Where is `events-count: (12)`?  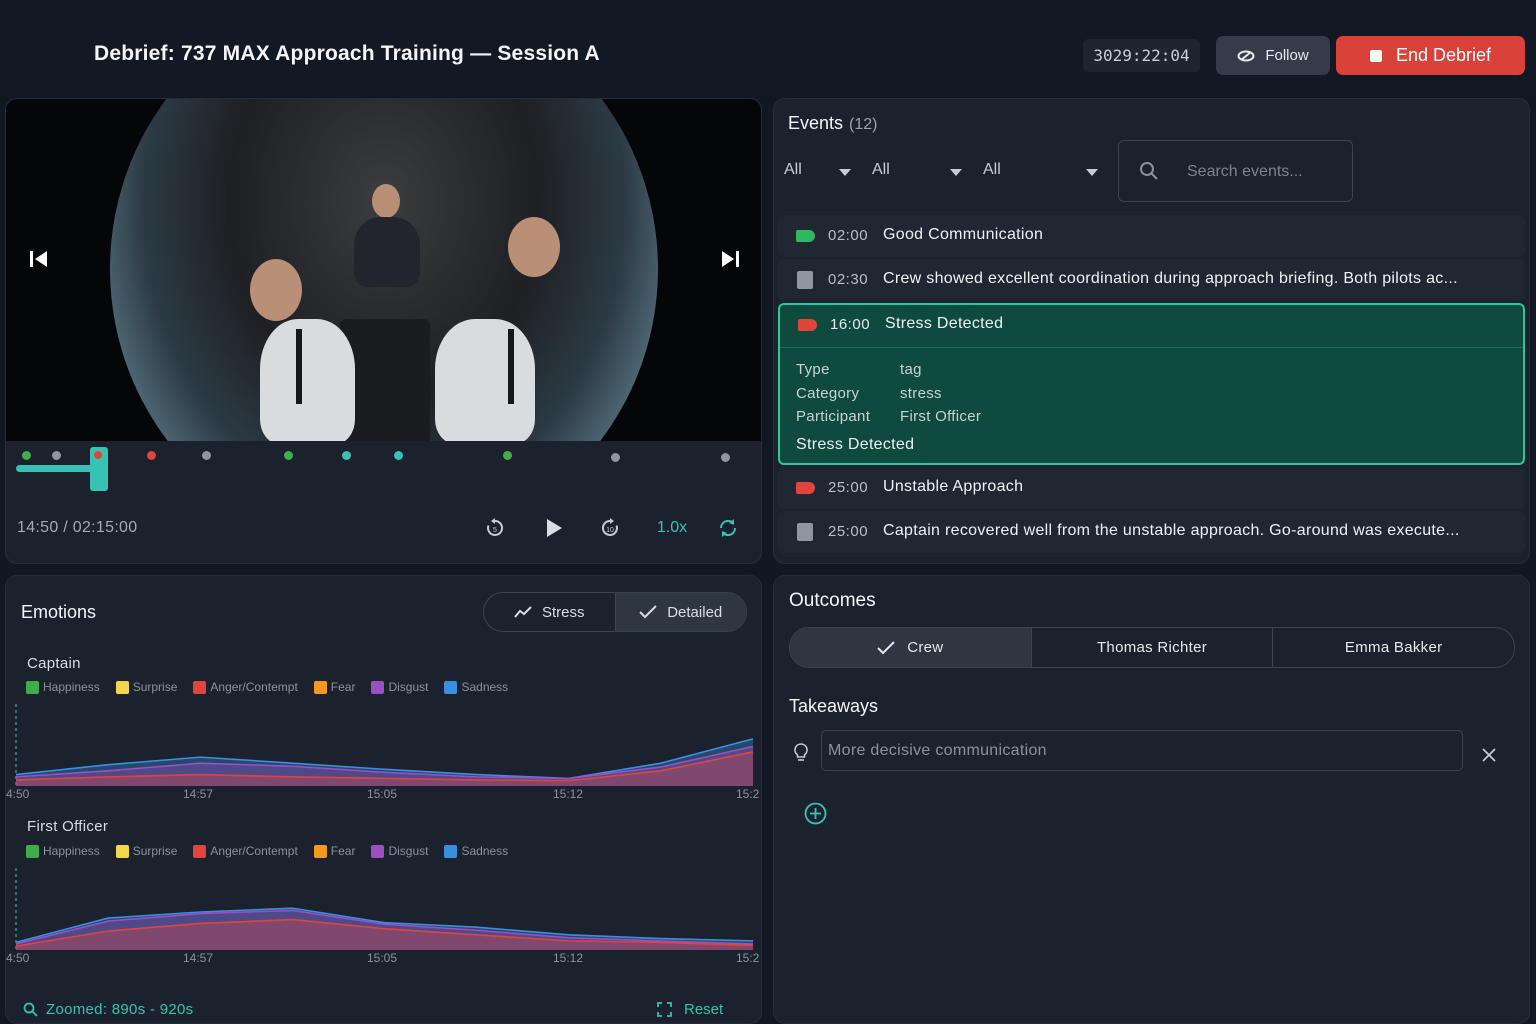
events-count: (12) is located at coordinates (863, 124).